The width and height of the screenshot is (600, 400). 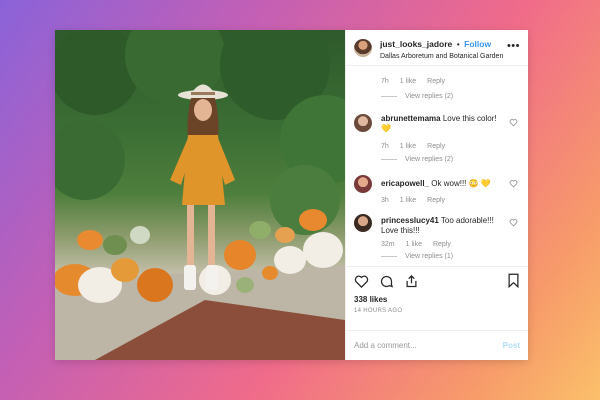 I want to click on author-avatar, so click(x=363, y=47).